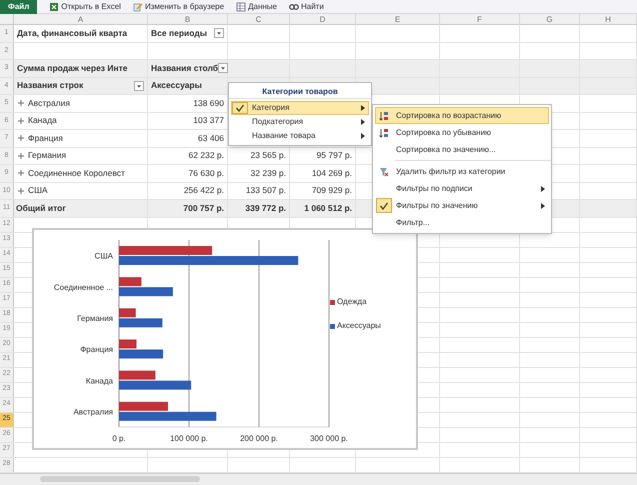 The image size is (637, 485). Describe the element at coordinates (300, 92) in the screenshot. I see `menu-title: Категории товаров` at that location.